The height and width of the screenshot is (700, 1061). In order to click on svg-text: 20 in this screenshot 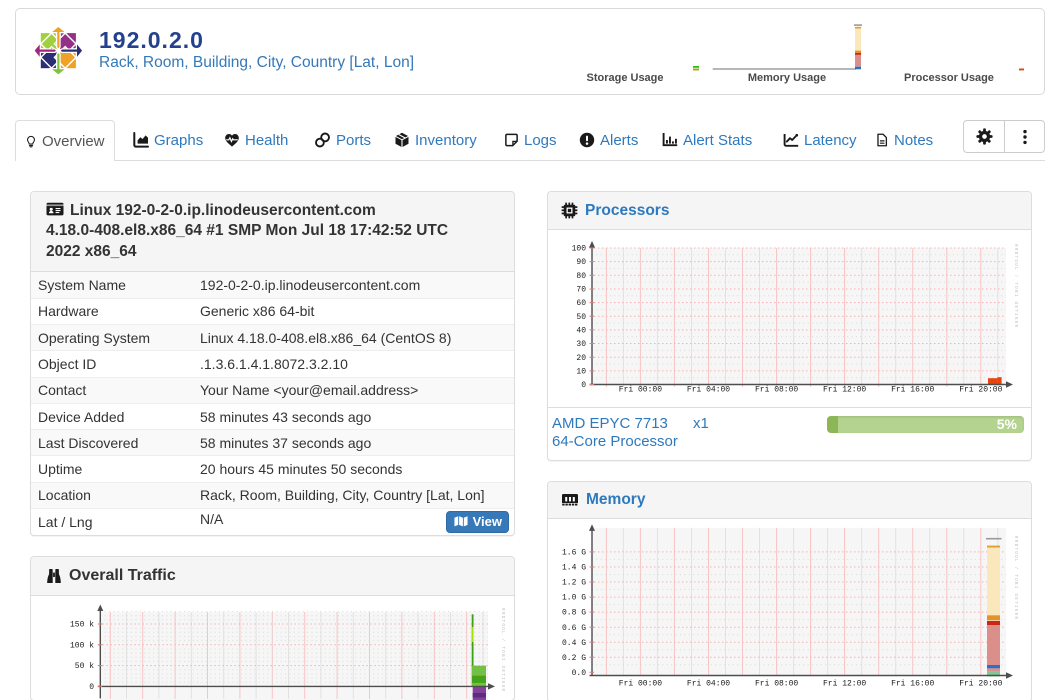, I will do `click(581, 358)`.